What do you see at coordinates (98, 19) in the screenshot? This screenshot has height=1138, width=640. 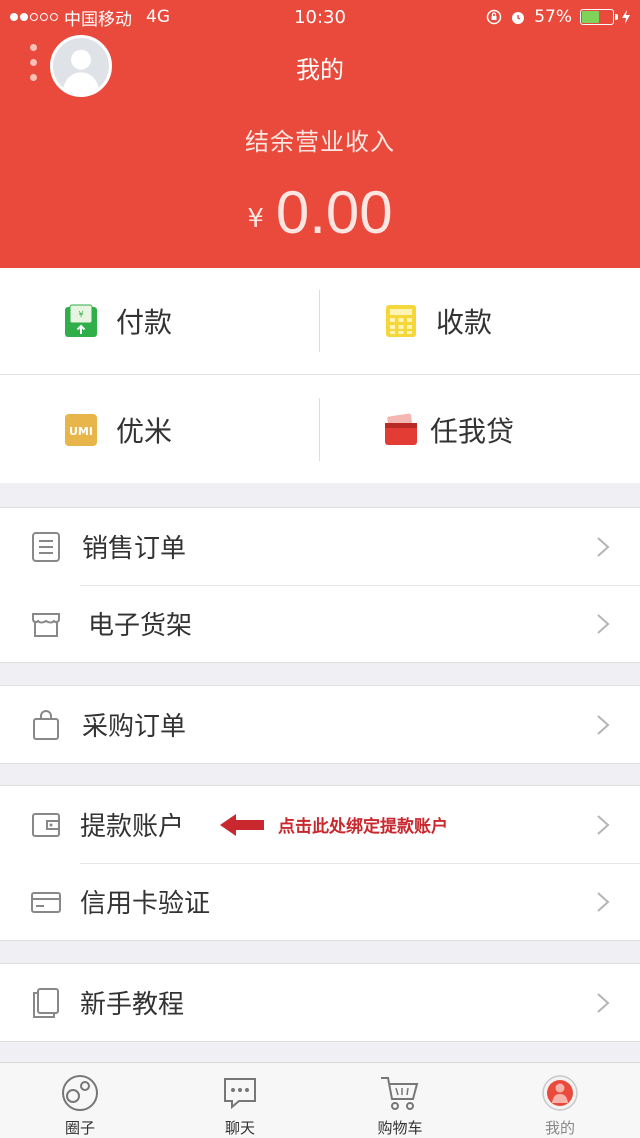 I see `carrier-name: 中国移动` at bounding box center [98, 19].